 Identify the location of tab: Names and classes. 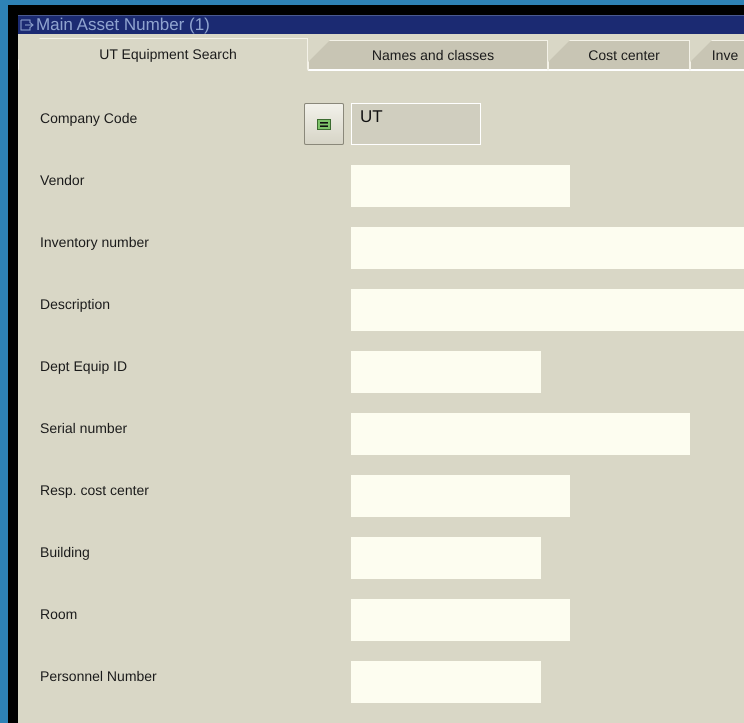
(428, 55).